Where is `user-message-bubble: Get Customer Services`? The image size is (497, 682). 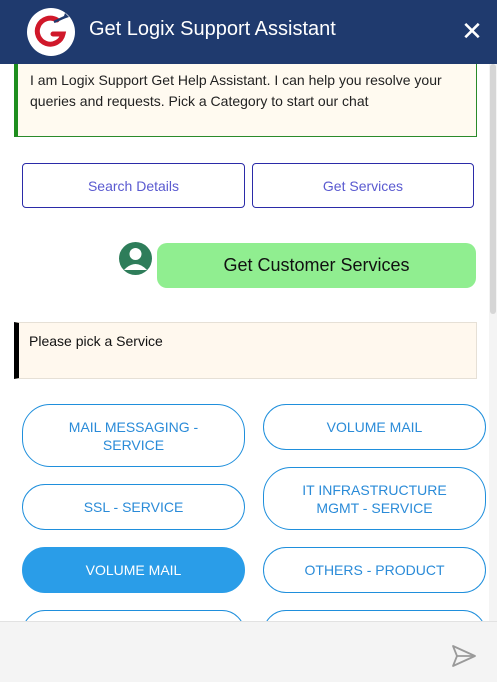
user-message-bubble: Get Customer Services is located at coordinates (316, 265).